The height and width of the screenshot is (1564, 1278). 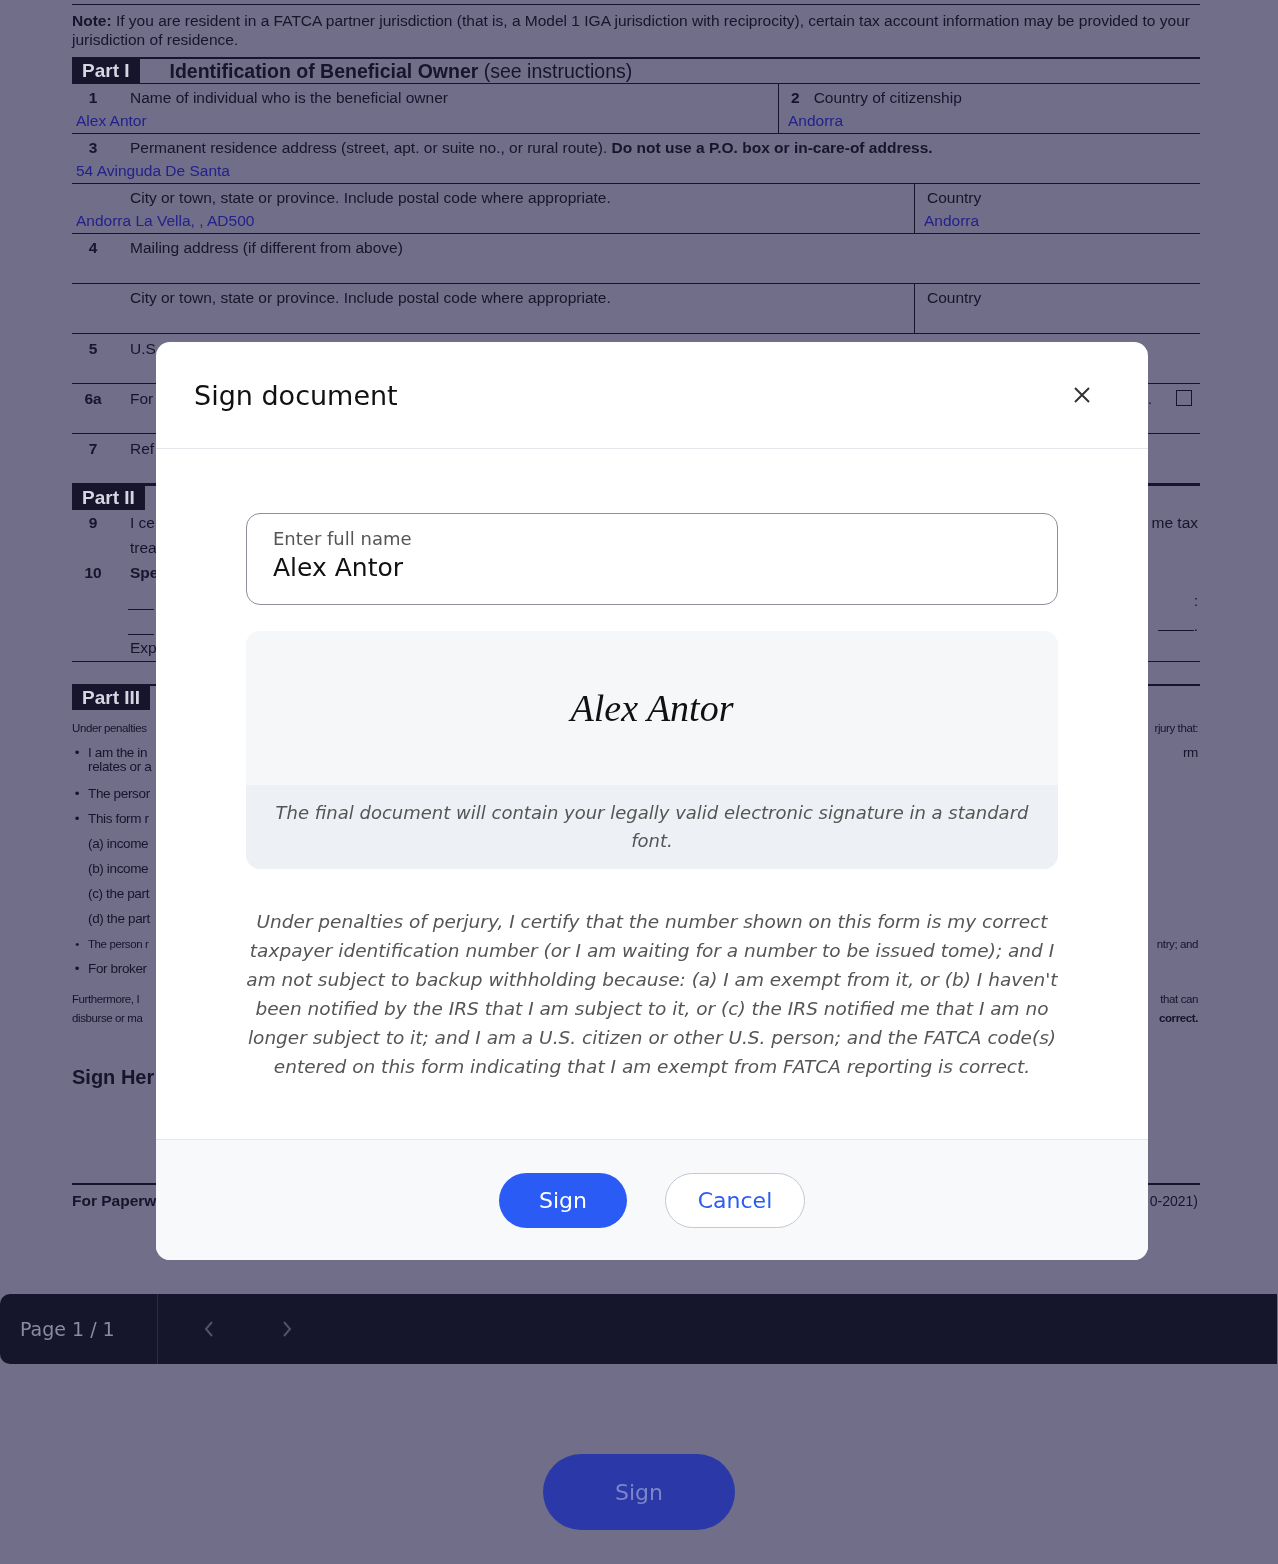 What do you see at coordinates (93, 348) in the screenshot?
I see `line-number: 5` at bounding box center [93, 348].